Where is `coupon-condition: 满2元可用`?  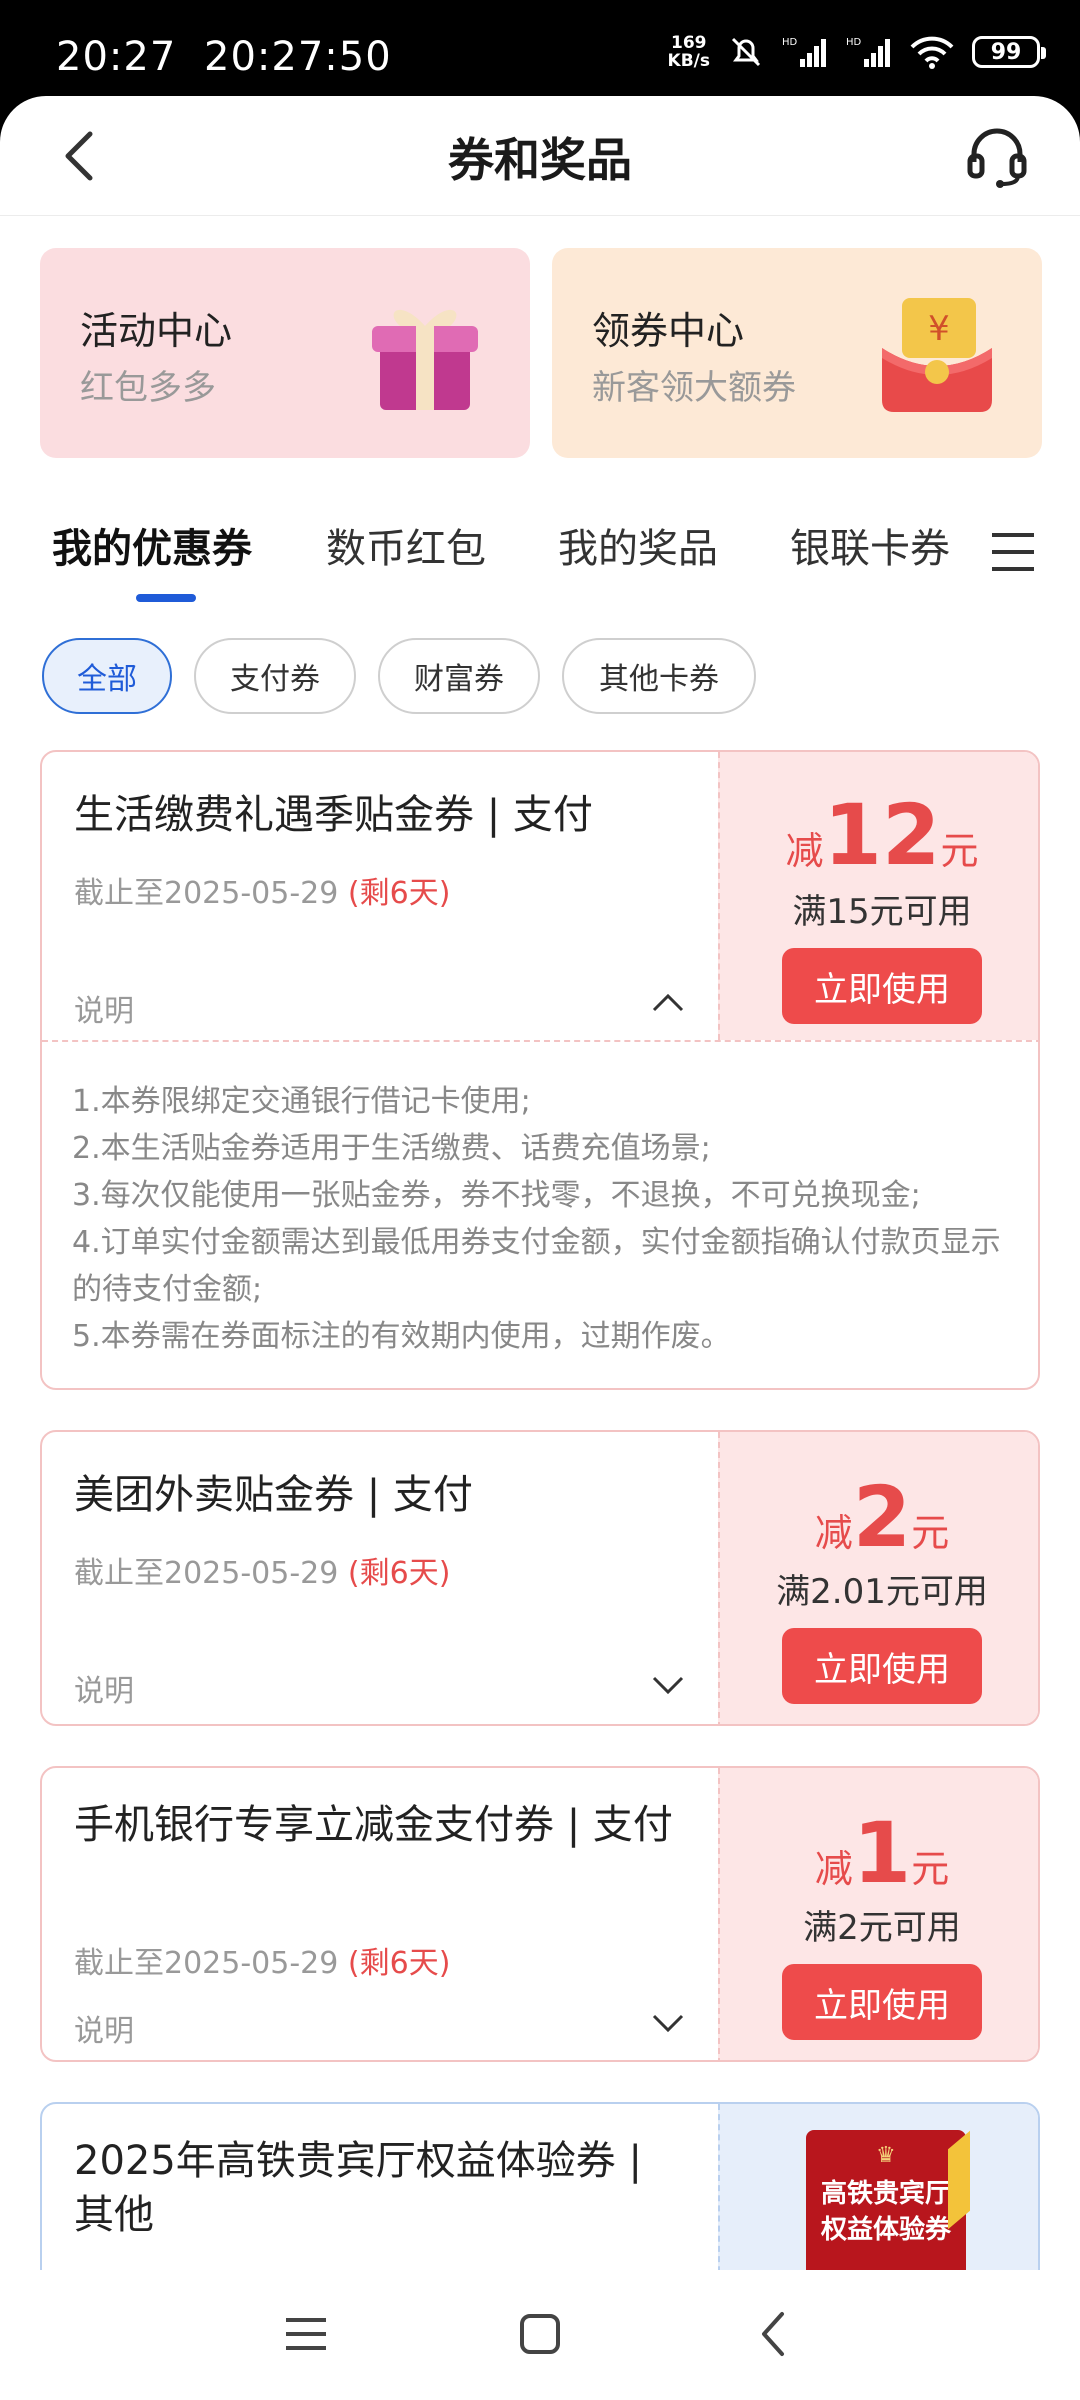
coupon-condition: 满2元可用 is located at coordinates (882, 1928).